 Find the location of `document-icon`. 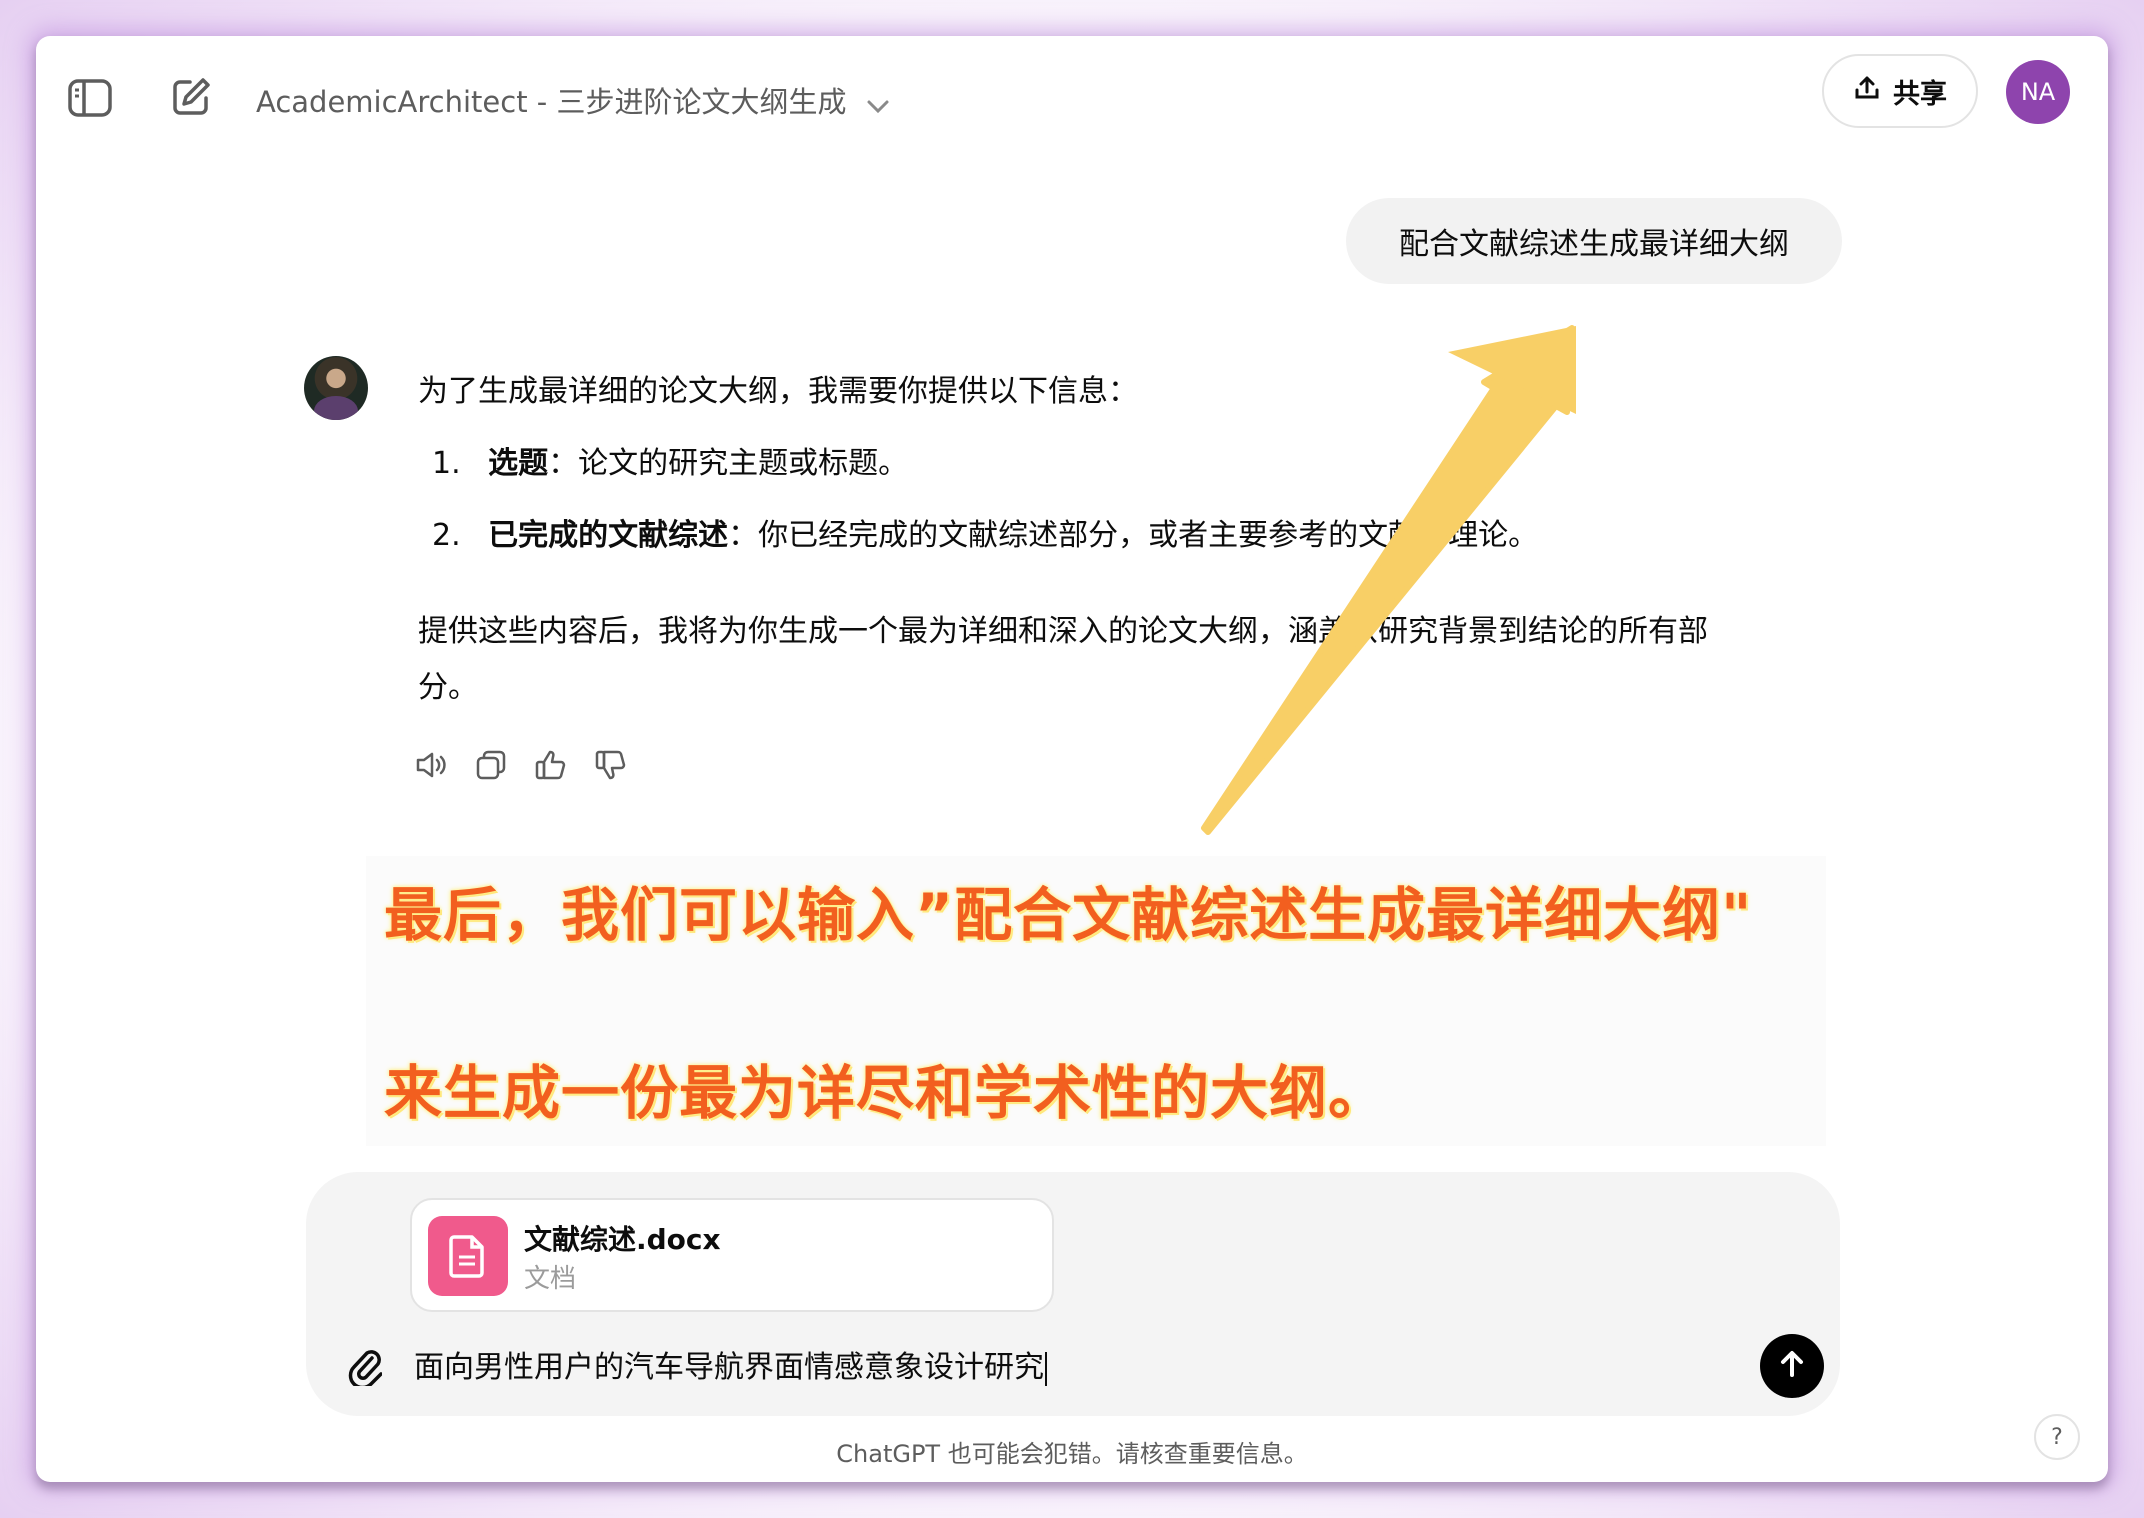

document-icon is located at coordinates (468, 1256).